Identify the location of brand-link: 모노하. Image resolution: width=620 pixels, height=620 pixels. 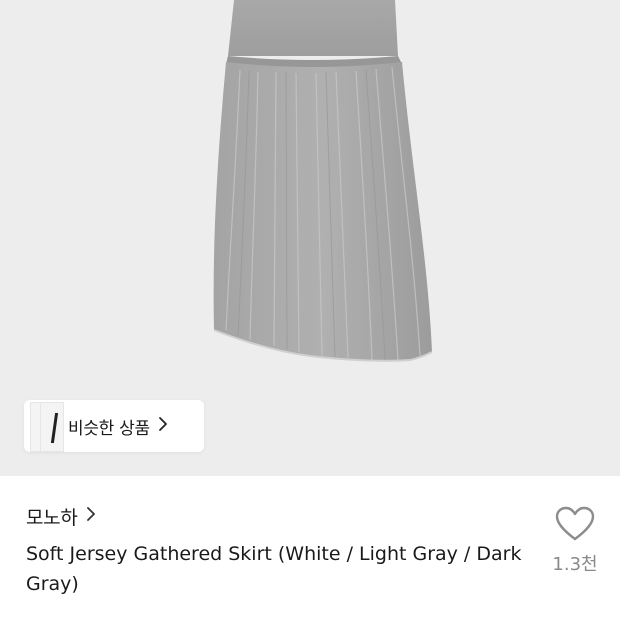
(61, 516).